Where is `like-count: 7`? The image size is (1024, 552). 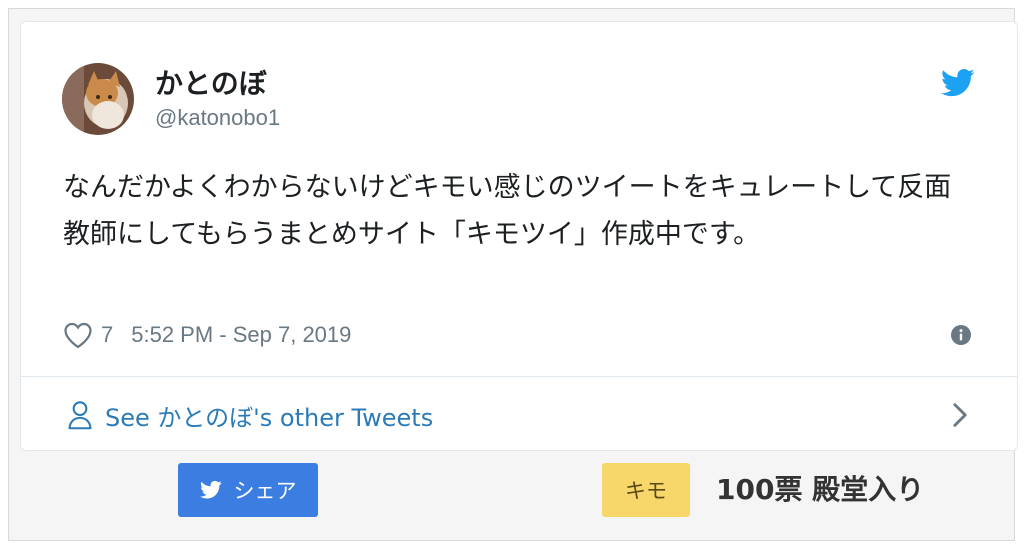 like-count: 7 is located at coordinates (107, 335).